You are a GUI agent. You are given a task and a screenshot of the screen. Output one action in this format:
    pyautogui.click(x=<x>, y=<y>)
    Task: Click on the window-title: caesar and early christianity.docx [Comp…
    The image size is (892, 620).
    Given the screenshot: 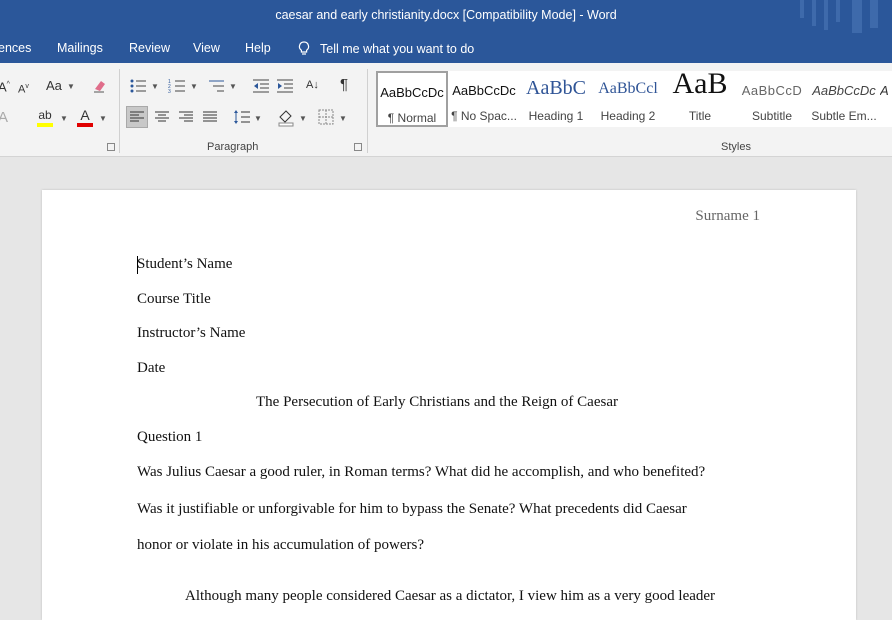 What is the action you would take?
    pyautogui.click(x=446, y=15)
    